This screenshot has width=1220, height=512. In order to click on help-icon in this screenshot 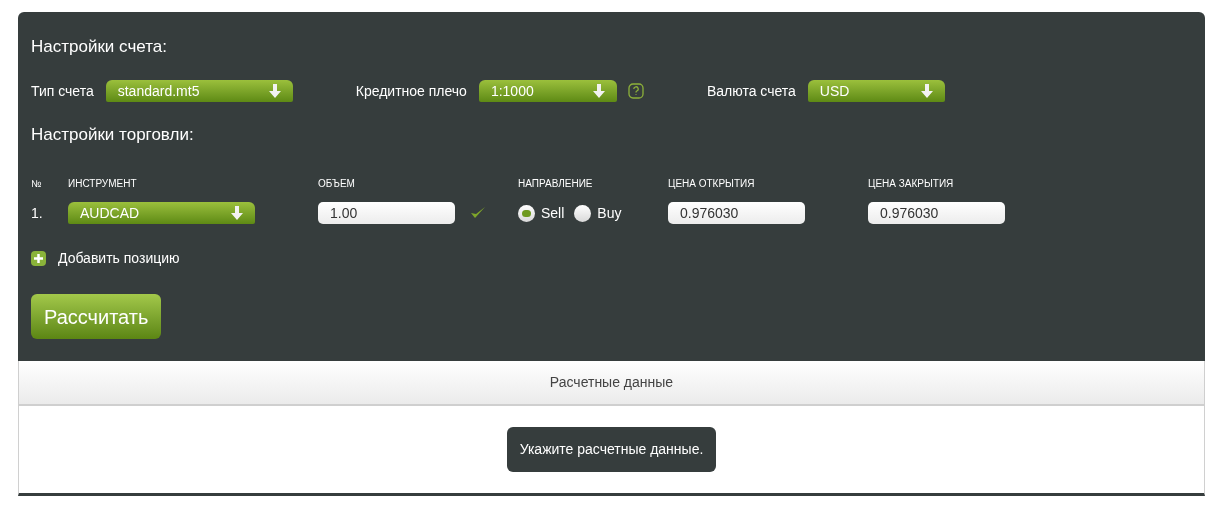, I will do `click(635, 91)`.